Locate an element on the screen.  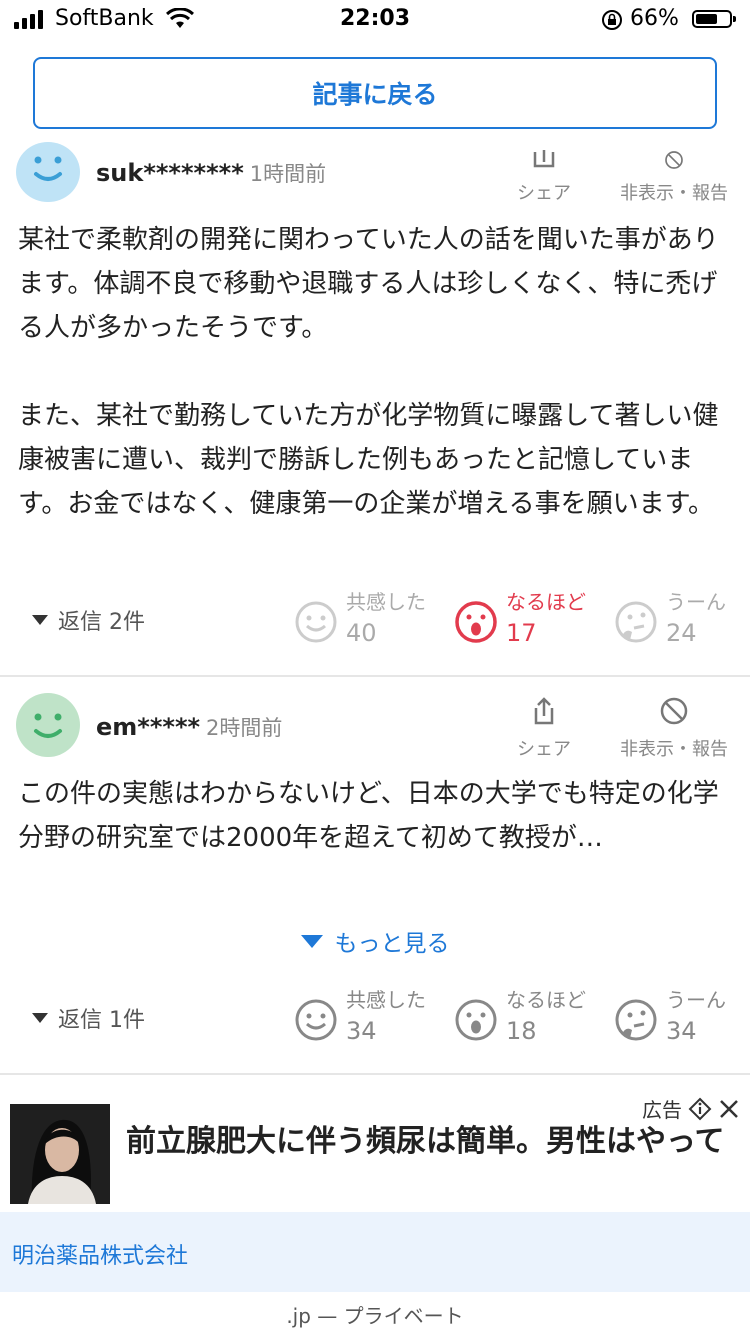
reaction-empathy-button: 共感した 40 is located at coordinates (360, 619).